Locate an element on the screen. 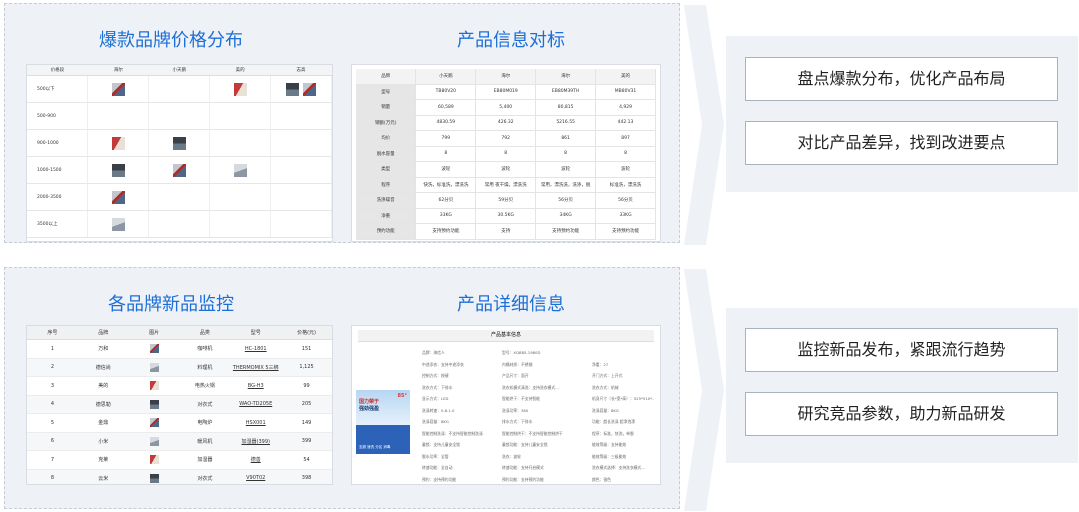 This screenshot has height=512, width=1079. summary-research: 研究竞品参数，助力新品研发 is located at coordinates (901, 414).